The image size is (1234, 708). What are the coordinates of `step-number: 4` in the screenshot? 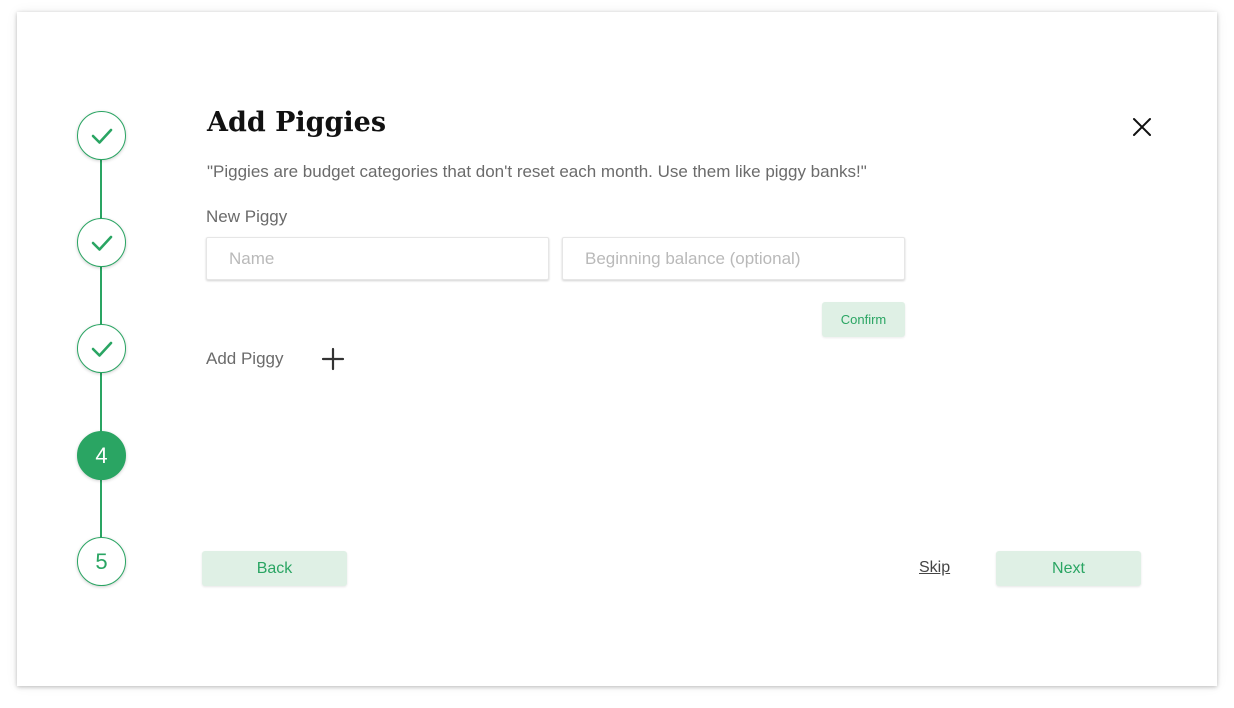 It's located at (101, 455).